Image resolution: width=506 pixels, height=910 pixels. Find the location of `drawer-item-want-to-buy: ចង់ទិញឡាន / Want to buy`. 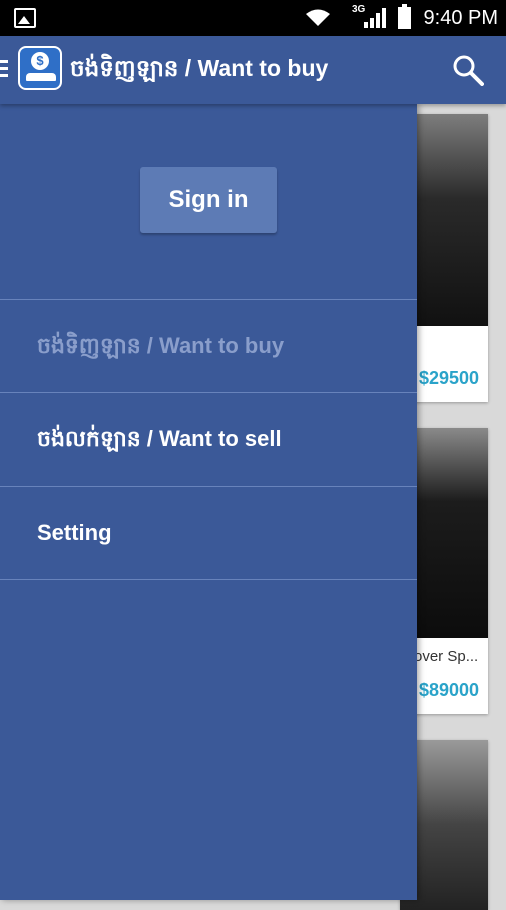

drawer-item-want-to-buy: ចង់ទិញឡាន / Want to buy is located at coordinates (208, 346).